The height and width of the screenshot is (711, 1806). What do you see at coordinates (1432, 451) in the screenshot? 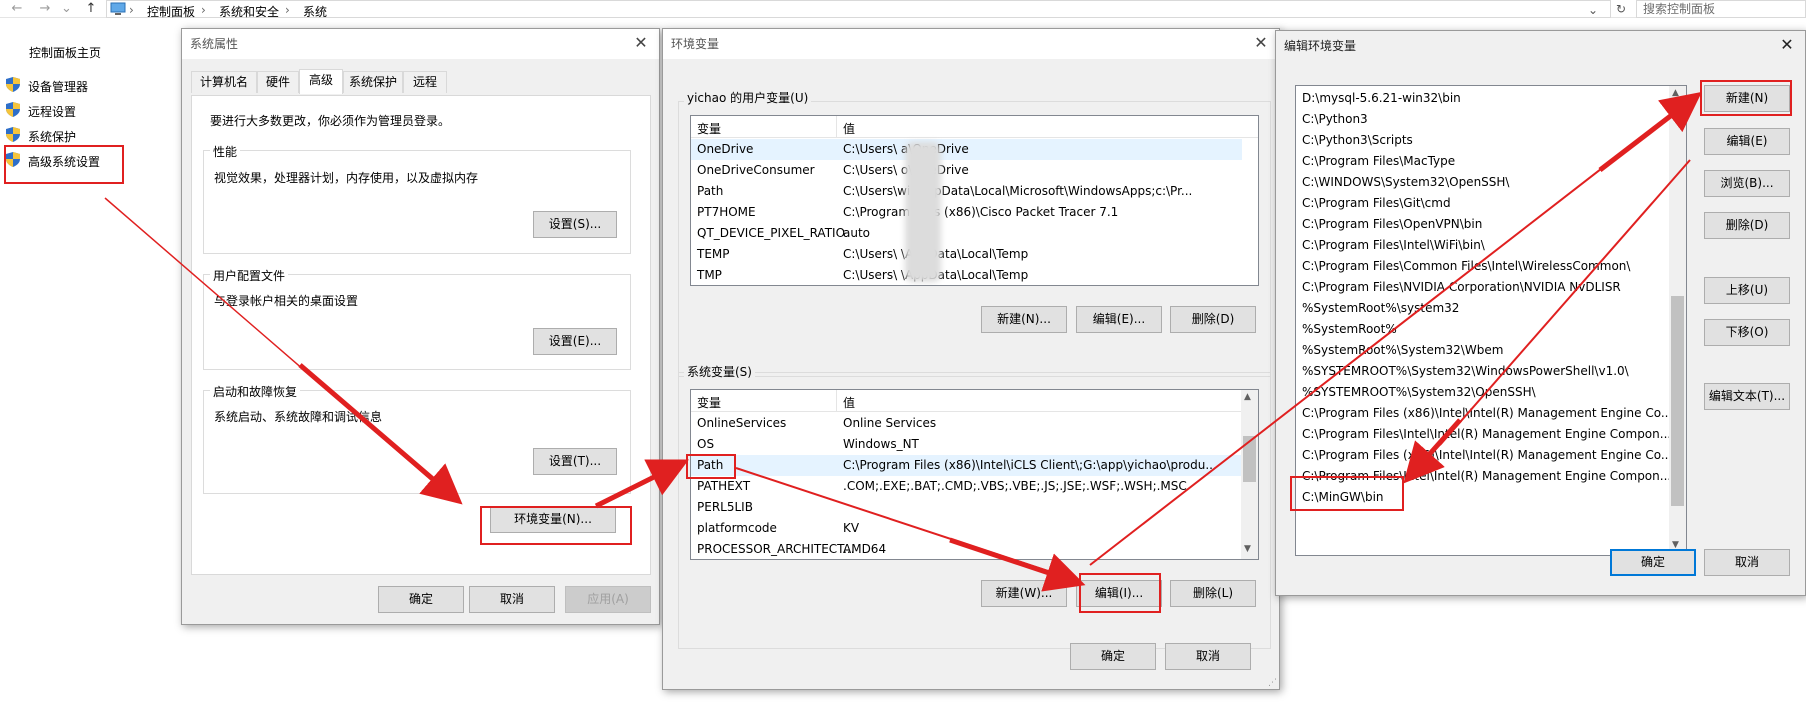
I see `arrow-to-mingw-entry` at bounding box center [1432, 451].